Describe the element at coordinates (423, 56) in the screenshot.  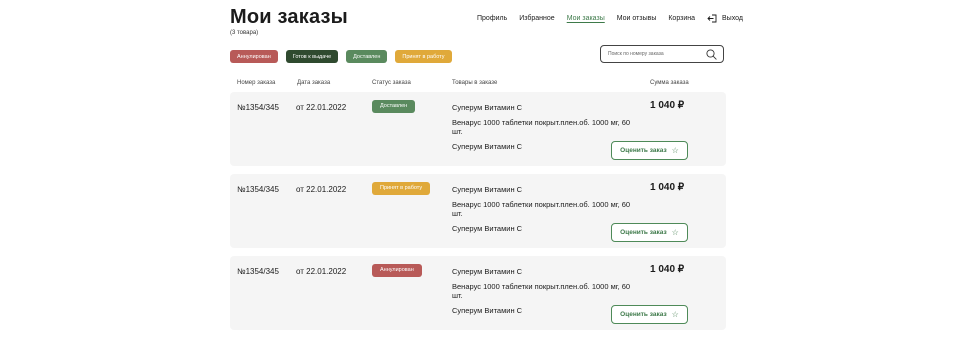
I see `filter-chip: Принят в работу` at that location.